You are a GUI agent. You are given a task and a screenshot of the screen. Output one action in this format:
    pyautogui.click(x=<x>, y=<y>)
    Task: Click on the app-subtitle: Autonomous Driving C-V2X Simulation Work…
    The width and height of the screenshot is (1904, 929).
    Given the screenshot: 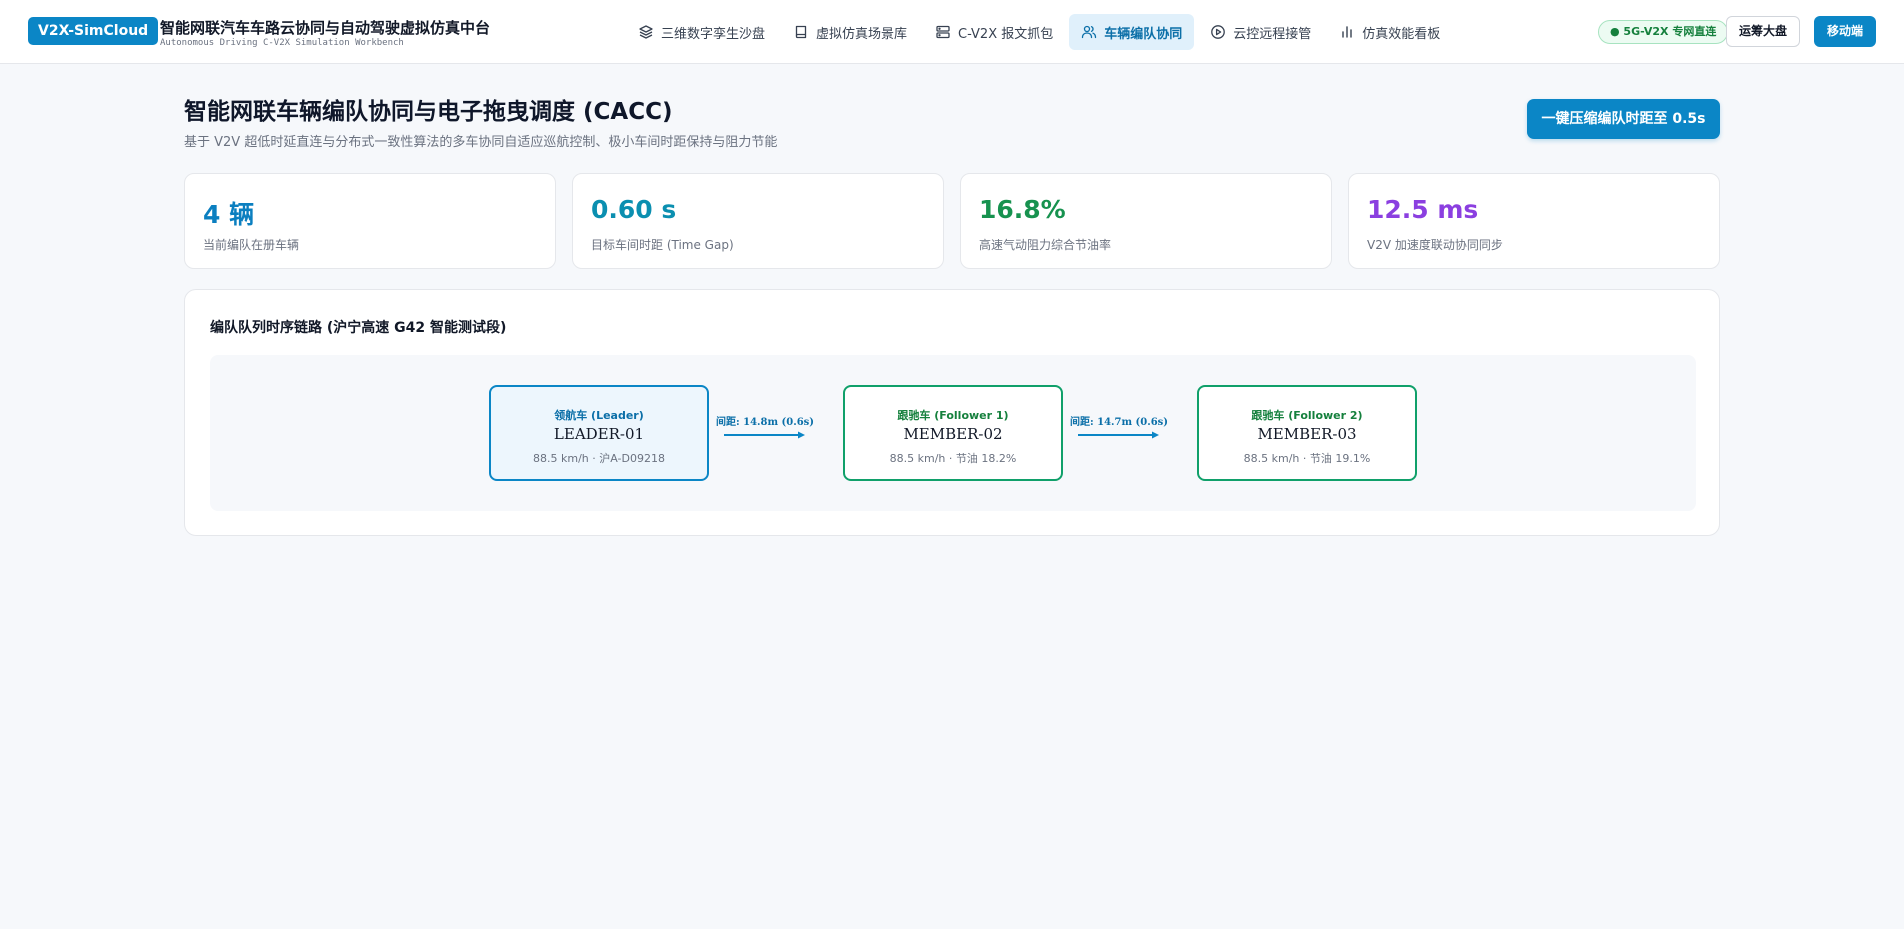 What is the action you would take?
    pyautogui.click(x=282, y=43)
    